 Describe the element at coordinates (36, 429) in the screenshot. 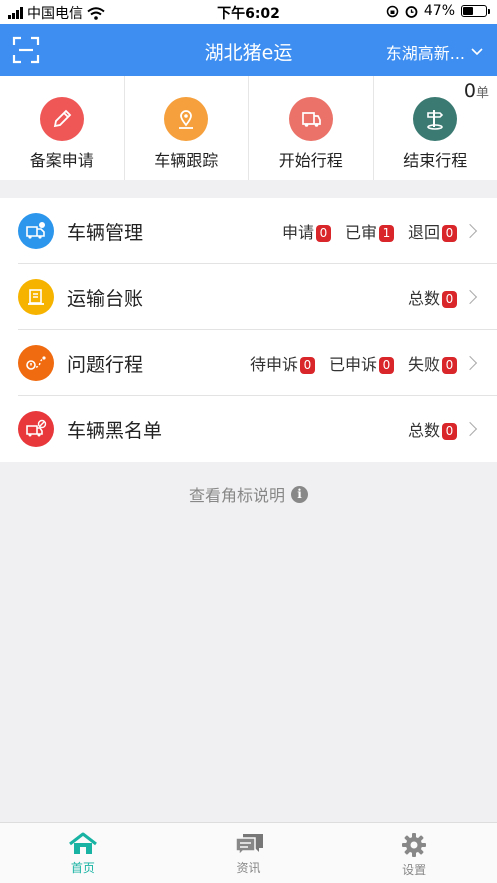

I see `truck-blocked-icon` at that location.